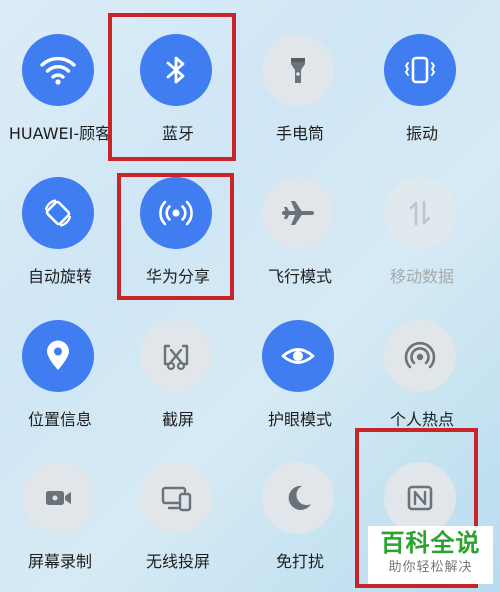 The image size is (500, 592). I want to click on screenshot-icon, so click(176, 357).